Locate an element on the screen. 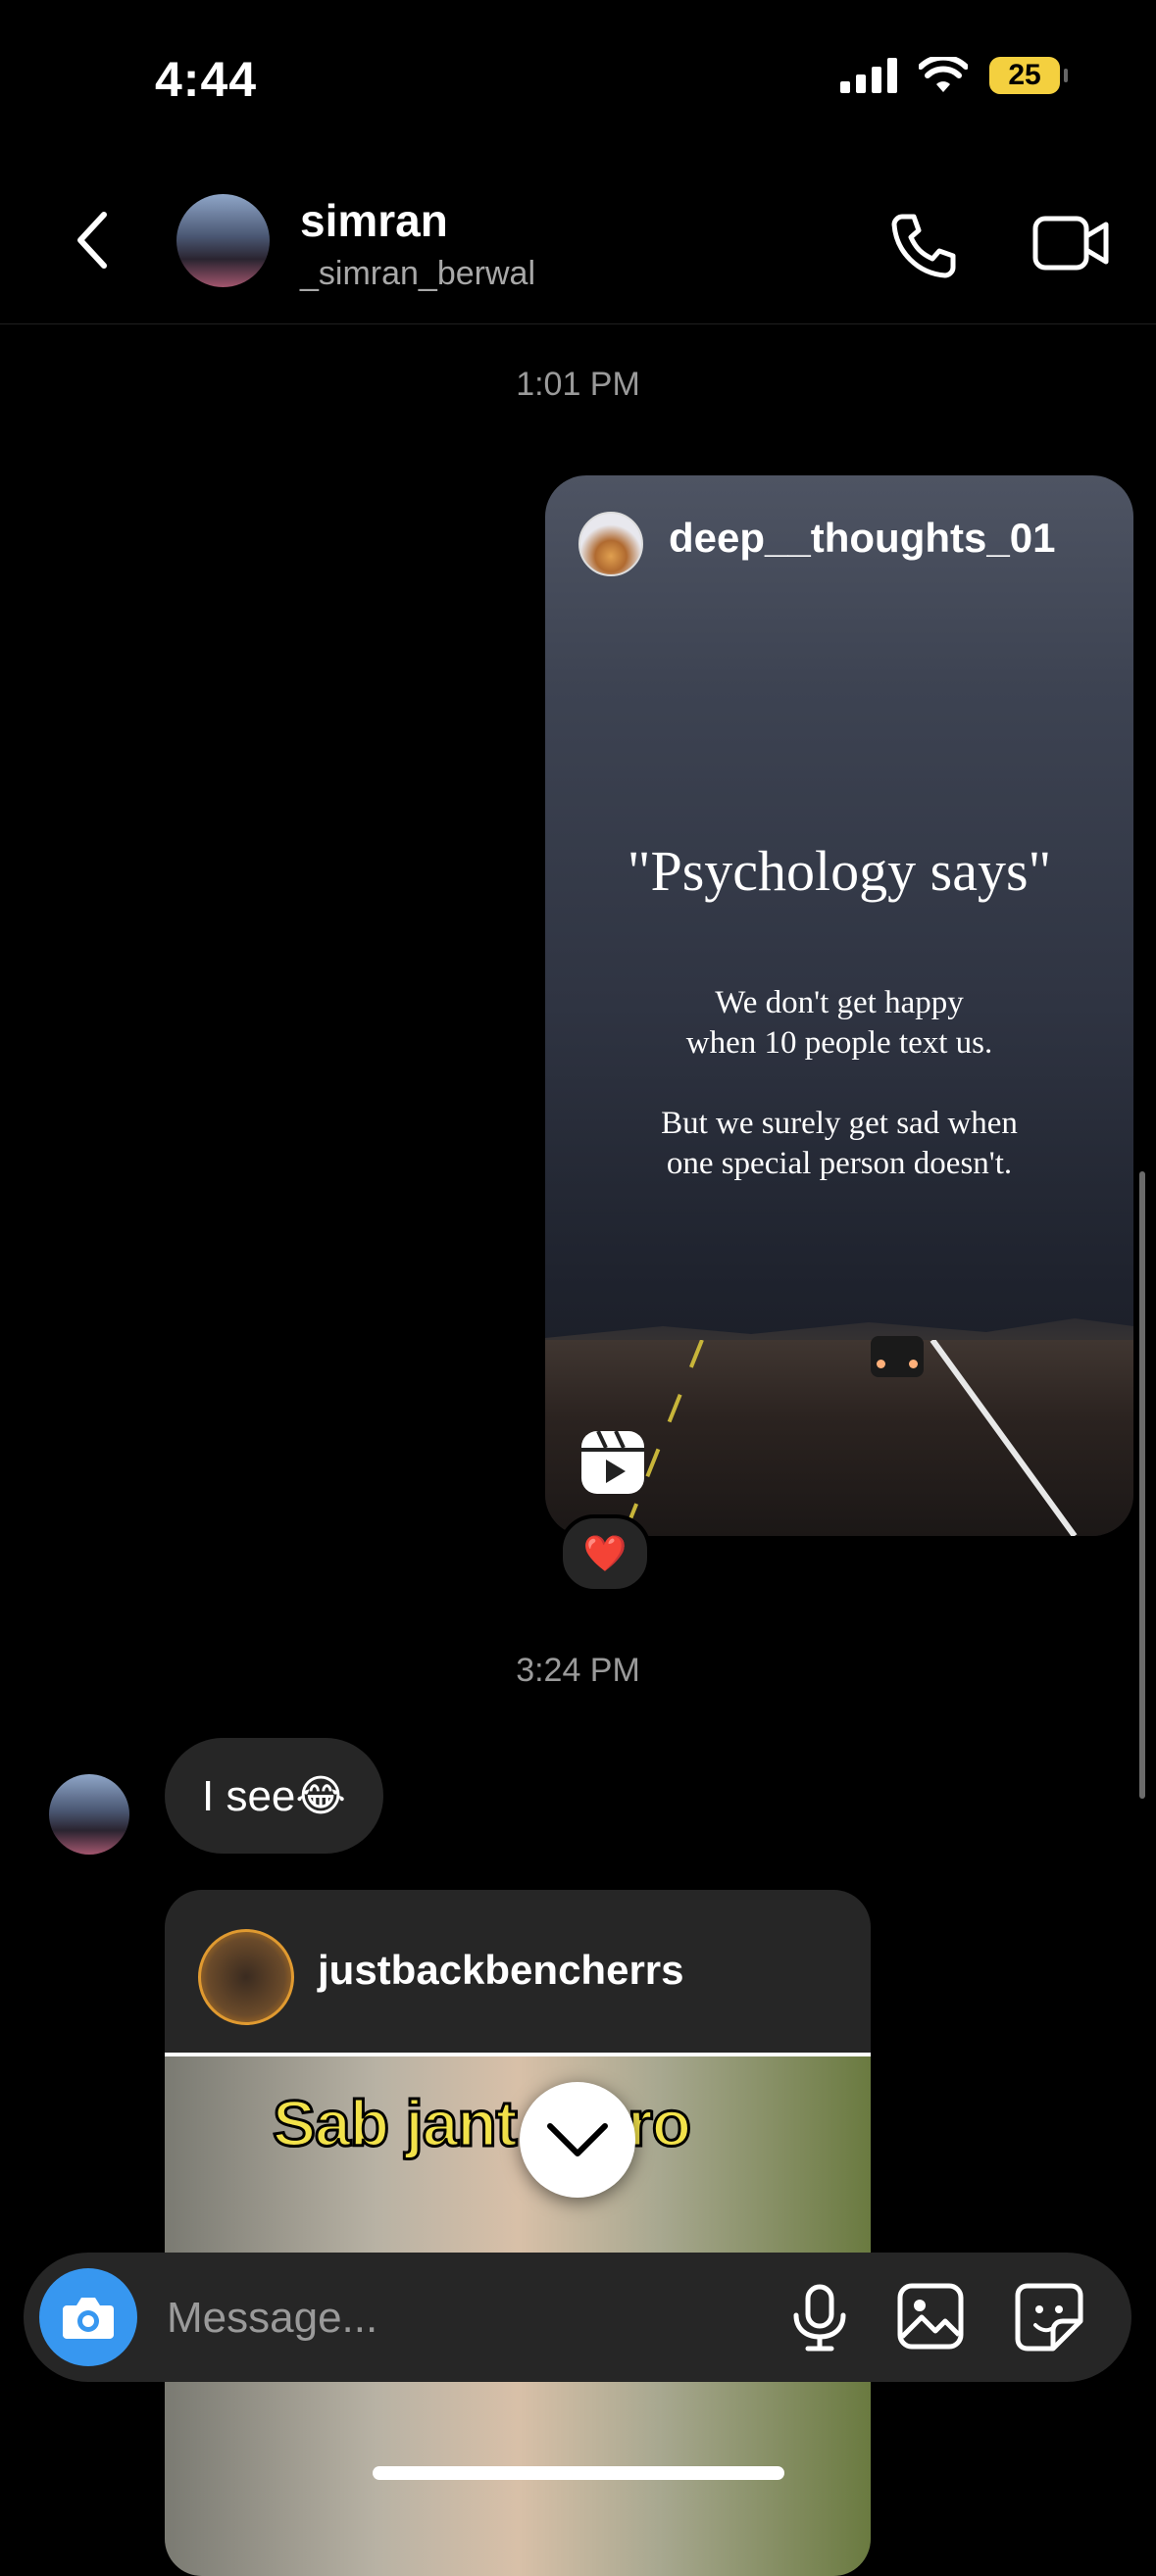 Image resolution: width=1156 pixels, height=2576 pixels. phone-icon is located at coordinates (922, 245).